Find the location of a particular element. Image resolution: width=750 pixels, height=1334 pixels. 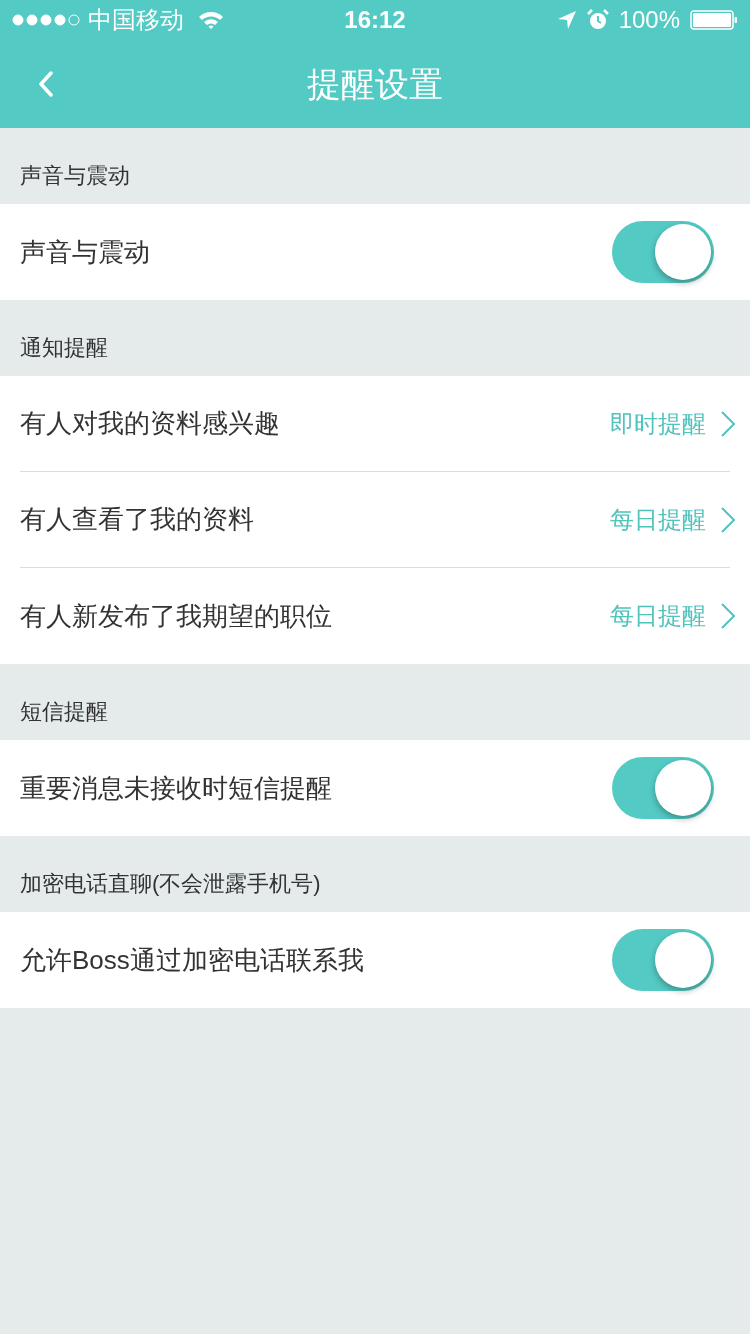

battery-icon is located at coordinates (714, 20).